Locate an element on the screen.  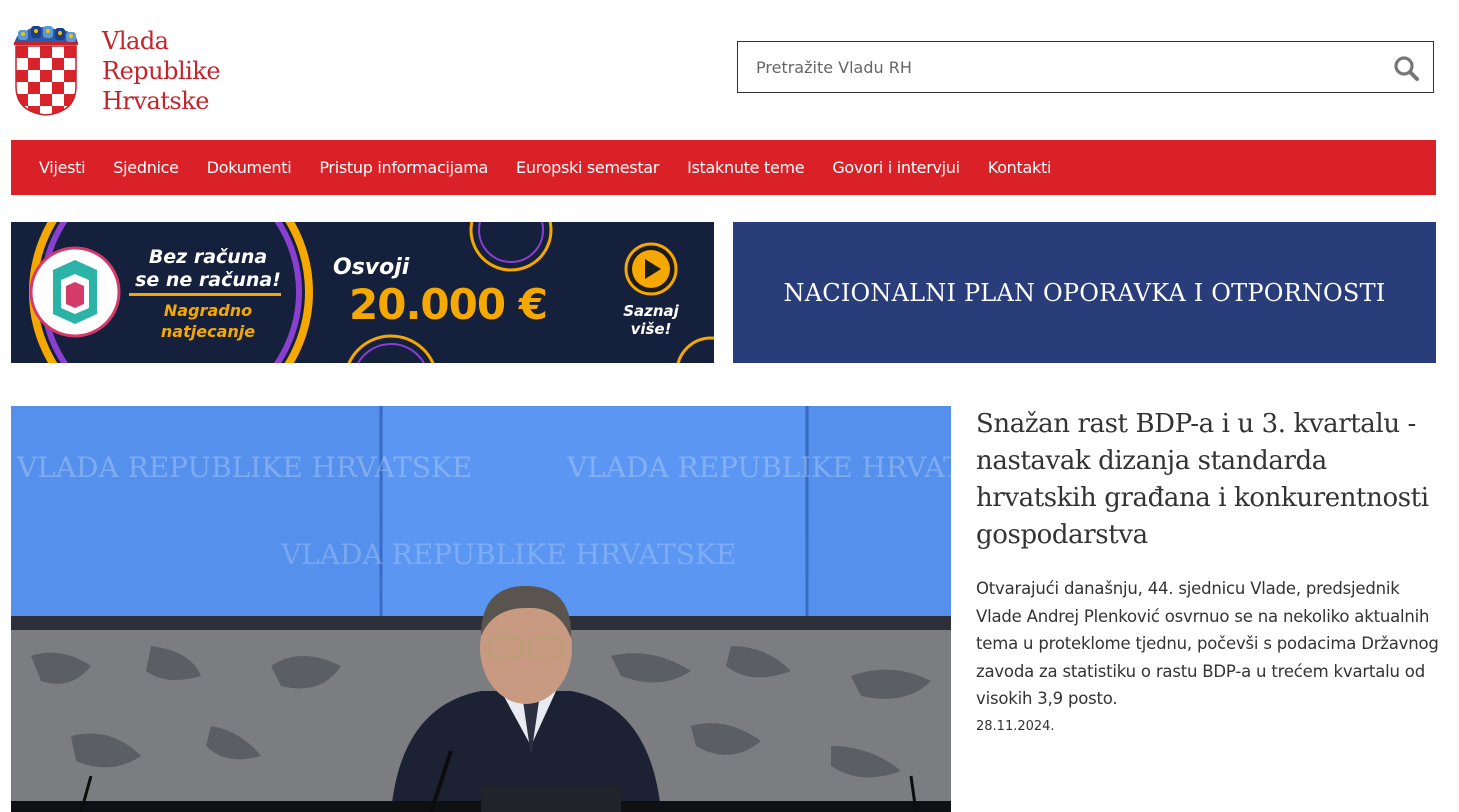
nav-item-pristup-informacijama: Pristup informacijama is located at coordinates (403, 167).